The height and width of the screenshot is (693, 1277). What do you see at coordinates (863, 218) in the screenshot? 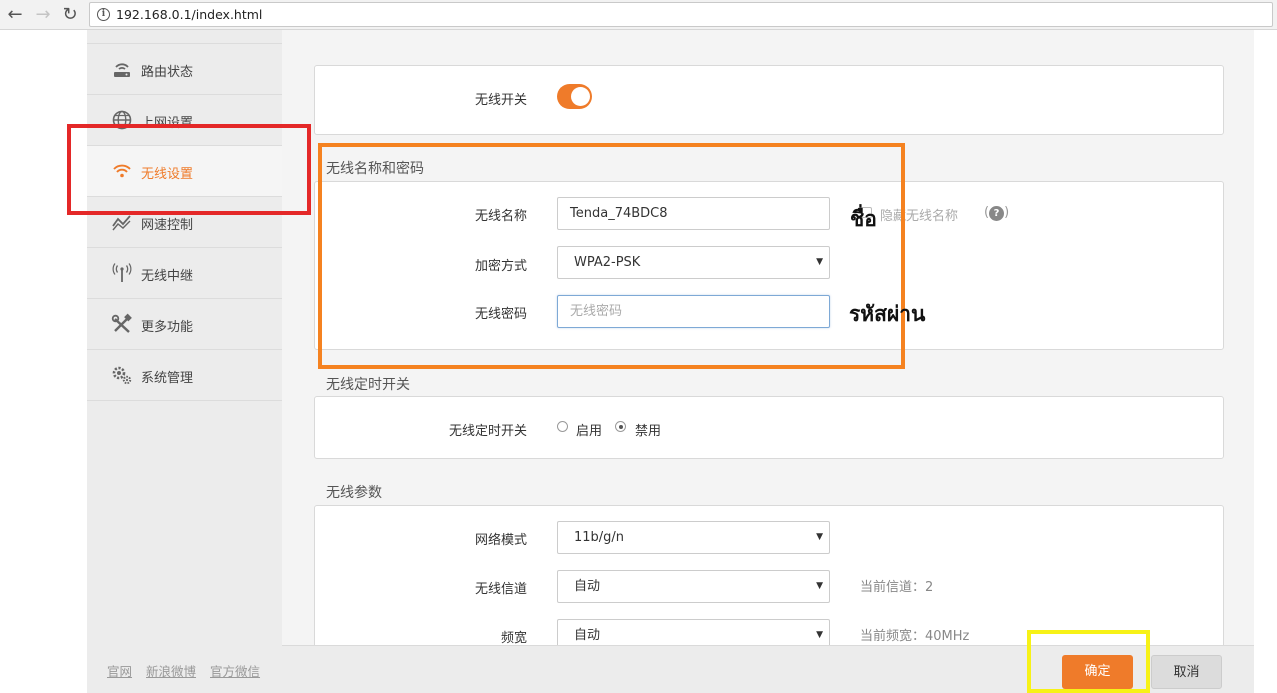
I see `annotation-name: ชื่อ` at bounding box center [863, 218].